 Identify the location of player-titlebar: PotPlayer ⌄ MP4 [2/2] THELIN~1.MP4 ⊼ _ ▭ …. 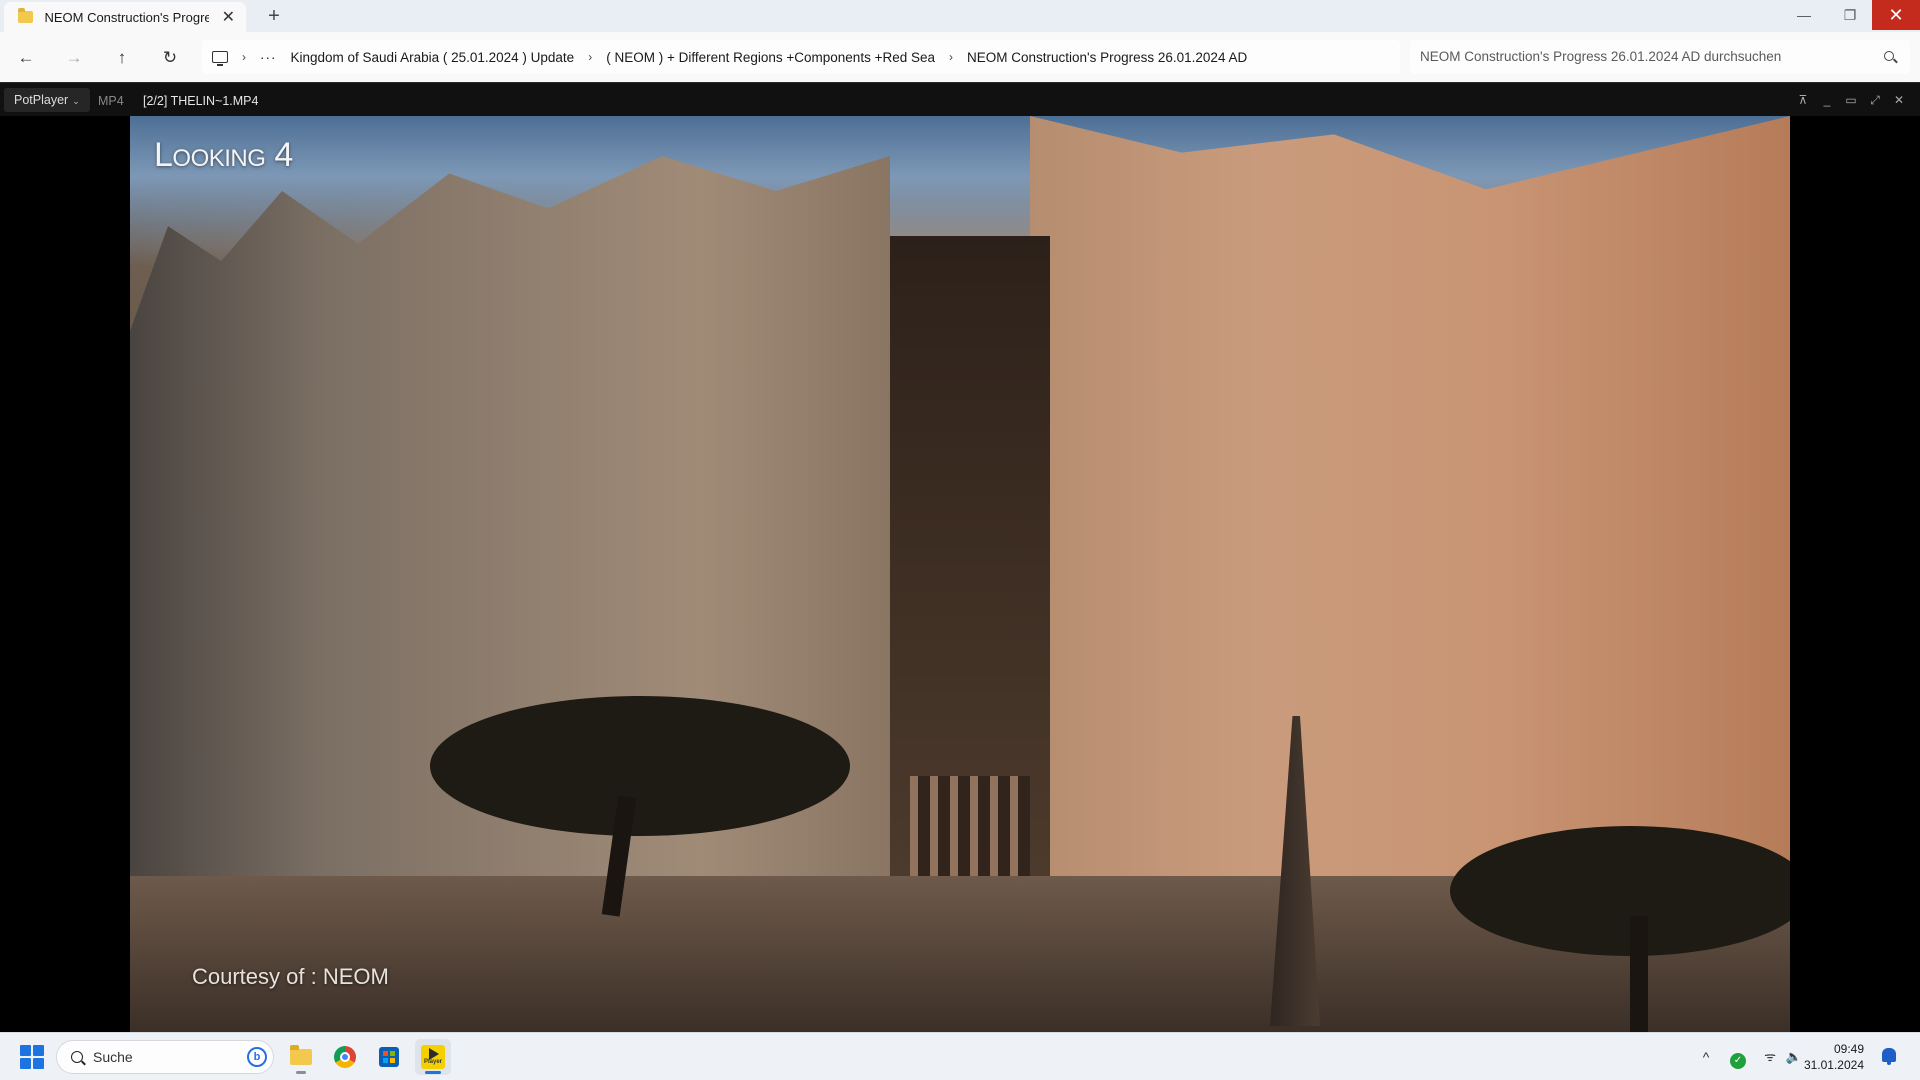
(960, 99).